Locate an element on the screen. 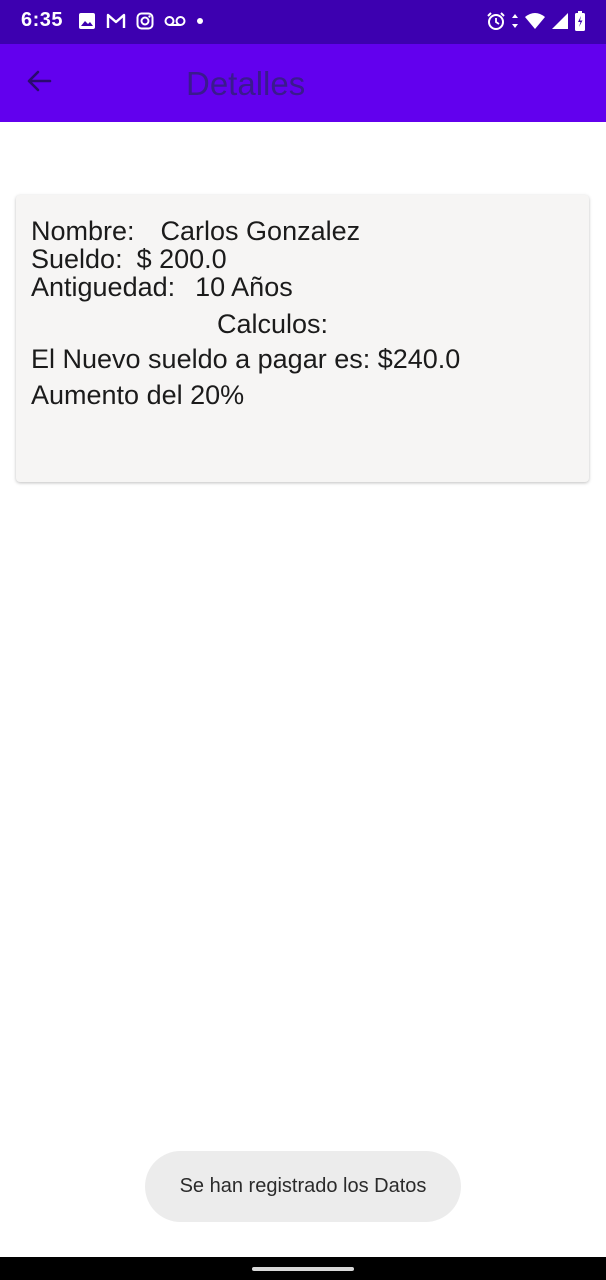 The height and width of the screenshot is (1280, 606). notification-icons is located at coordinates (141, 21).